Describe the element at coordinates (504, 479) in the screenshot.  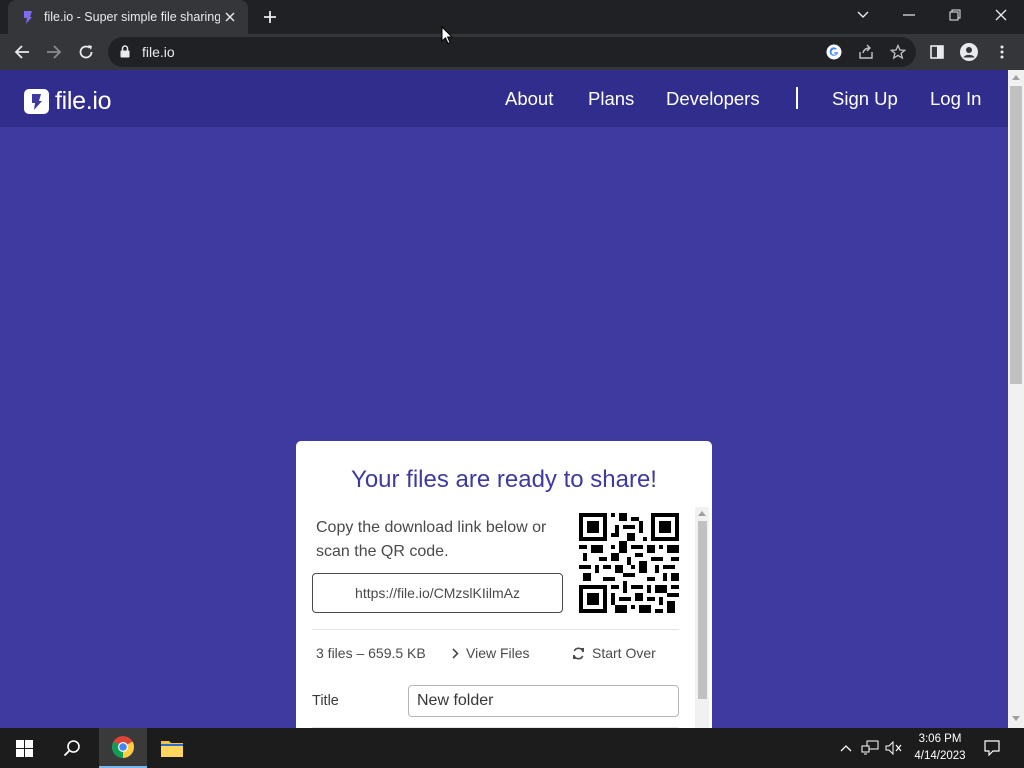
I see `card-heading: Your files are ready to share!` at that location.